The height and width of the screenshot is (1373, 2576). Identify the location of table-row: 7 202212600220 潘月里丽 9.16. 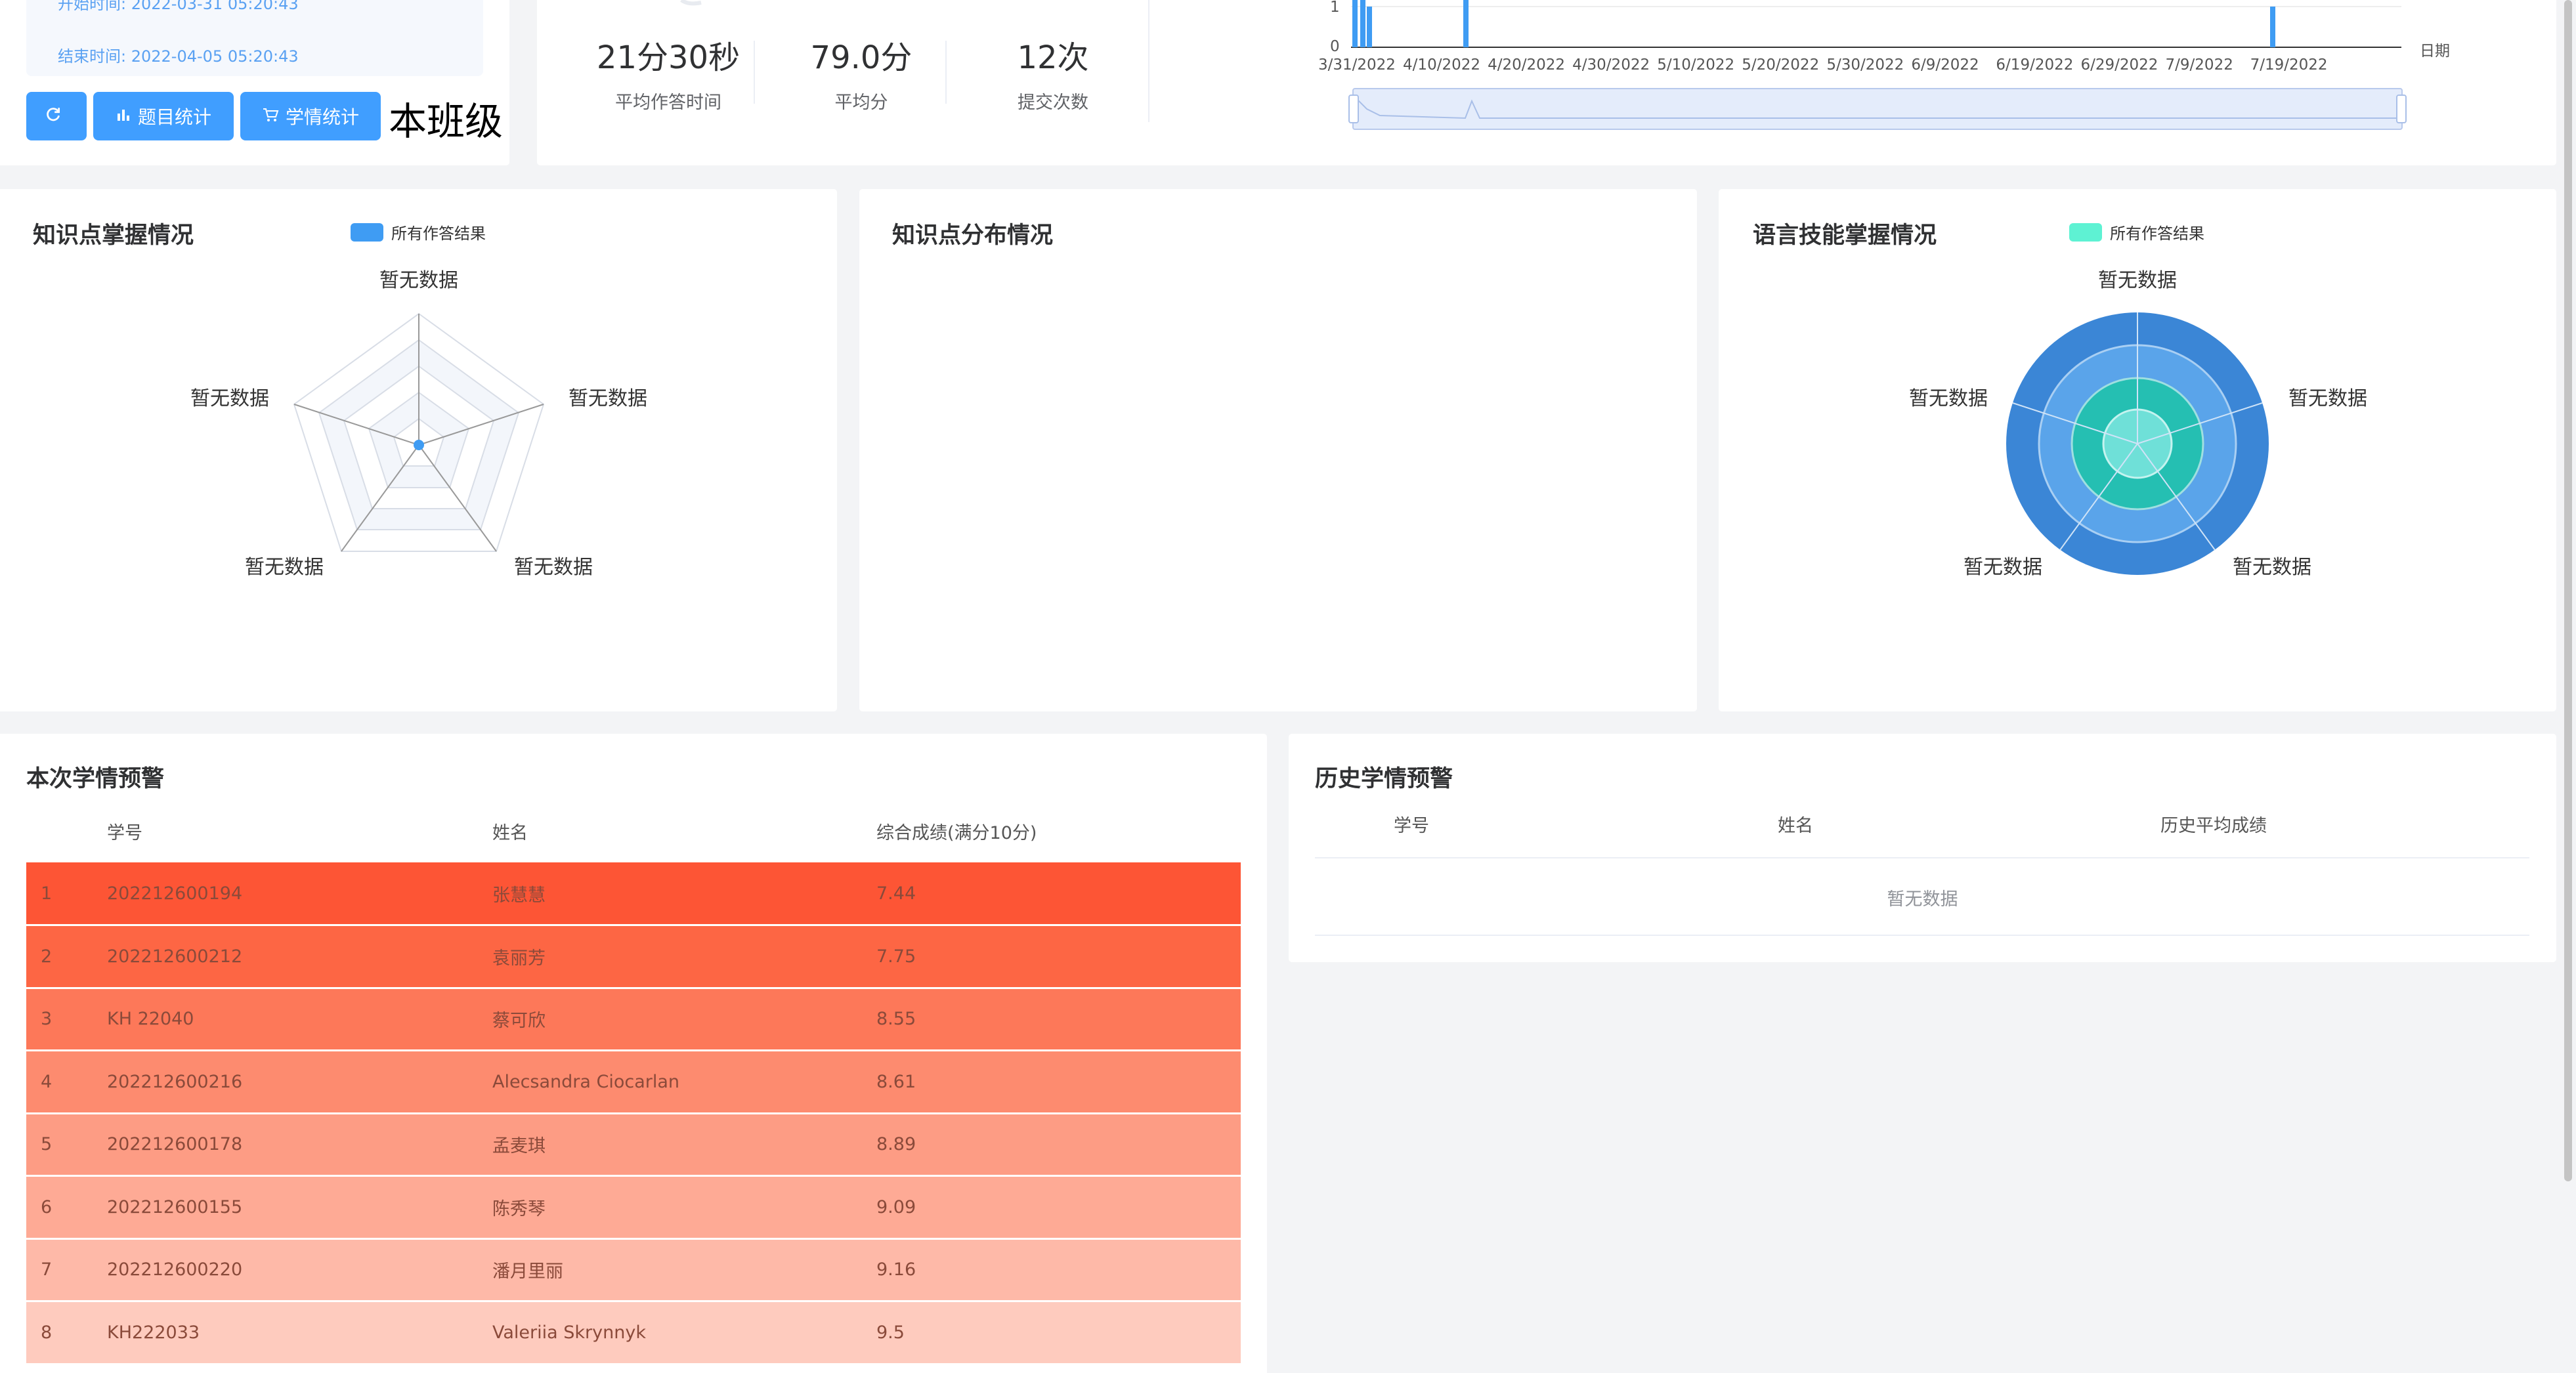
(633, 1270).